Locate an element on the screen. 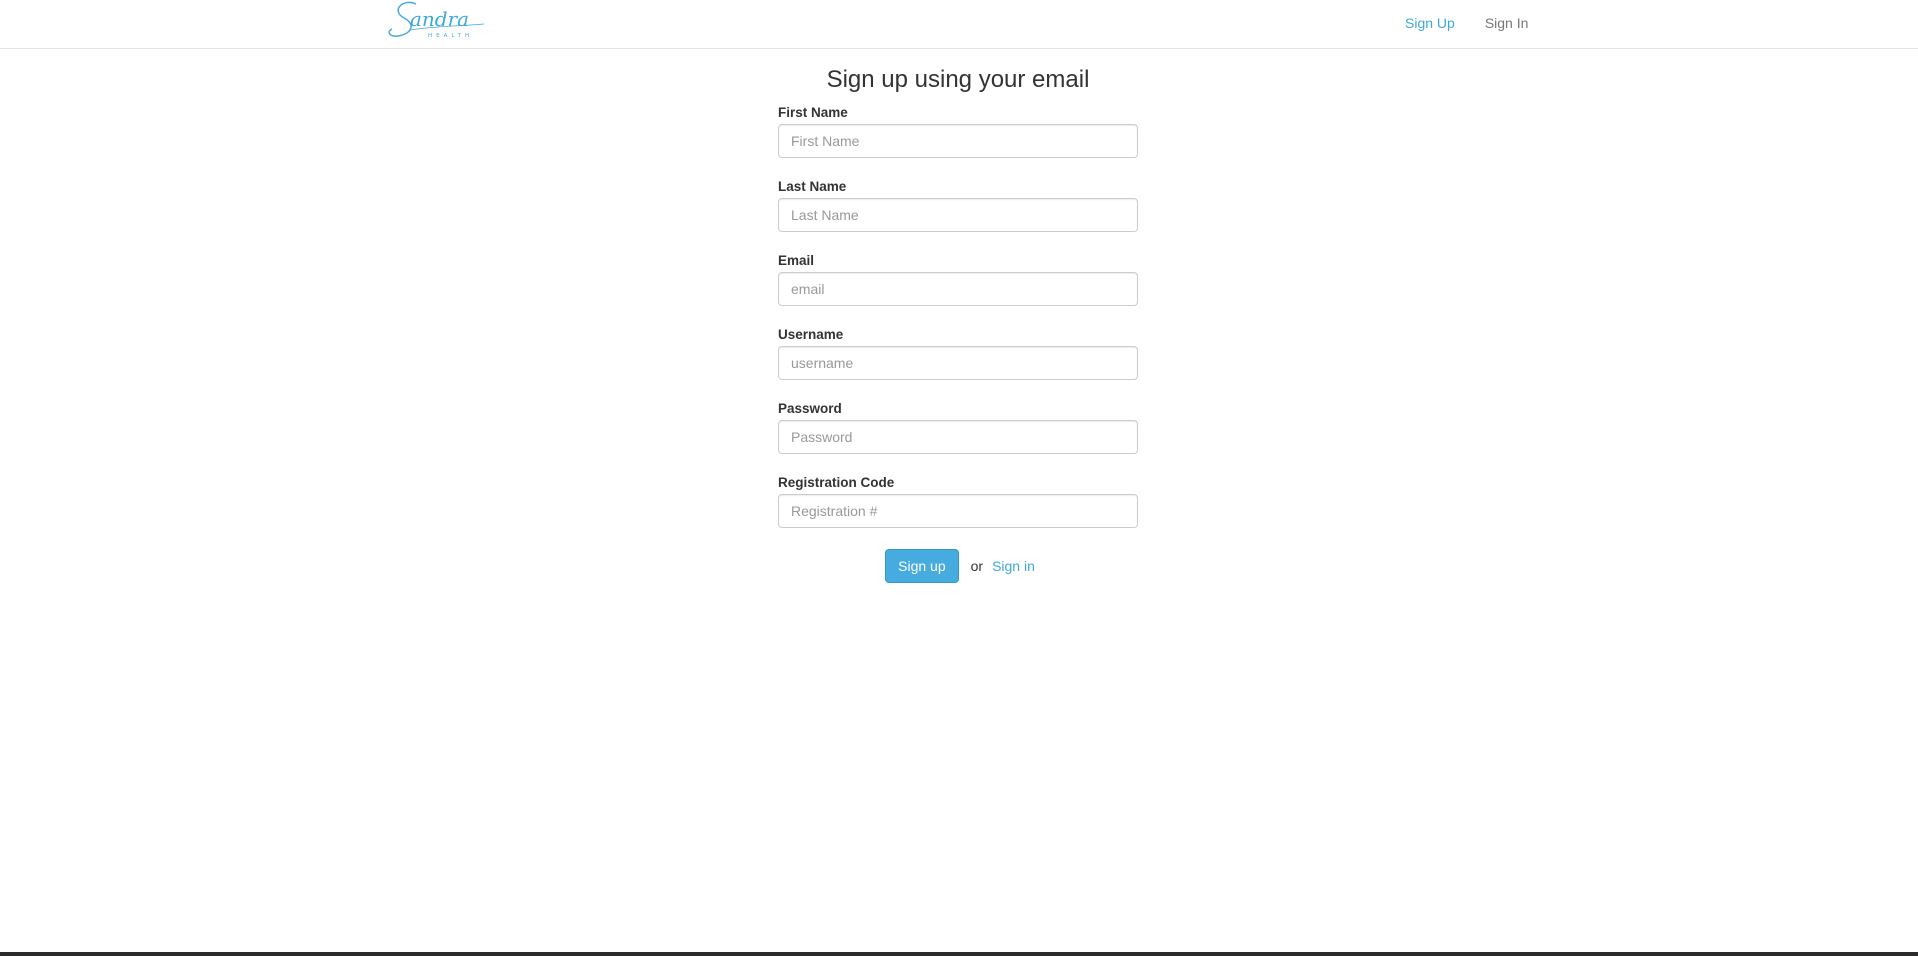 The width and height of the screenshot is (1918, 956). email-input is located at coordinates (958, 289).